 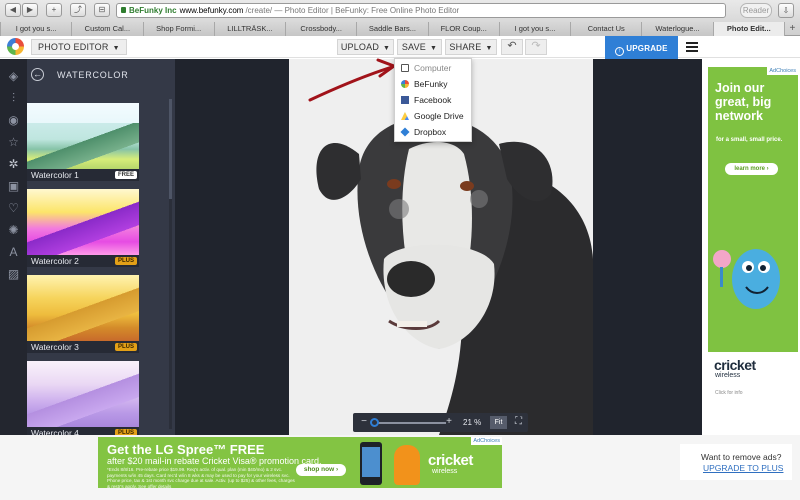 I want to click on menu-item-label: Dropbox, so click(x=430, y=132).